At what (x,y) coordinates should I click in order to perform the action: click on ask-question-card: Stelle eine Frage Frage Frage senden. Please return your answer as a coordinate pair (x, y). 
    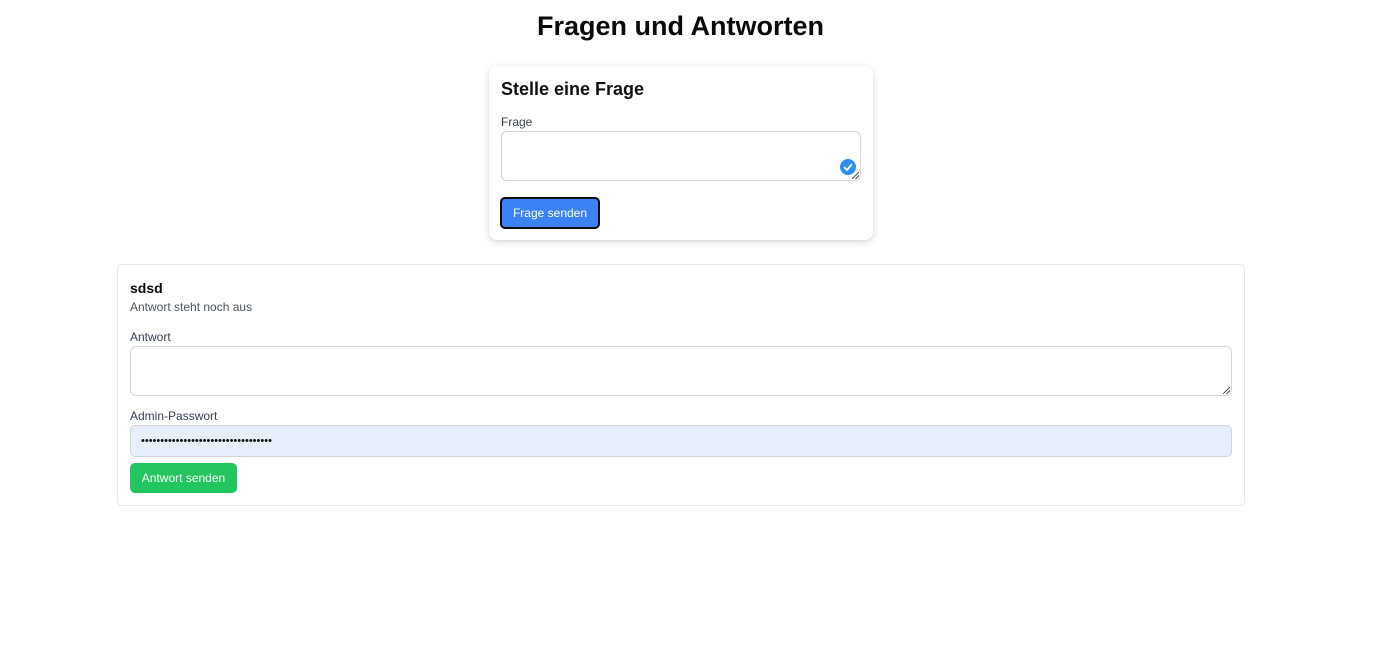
    Looking at the image, I should click on (681, 153).